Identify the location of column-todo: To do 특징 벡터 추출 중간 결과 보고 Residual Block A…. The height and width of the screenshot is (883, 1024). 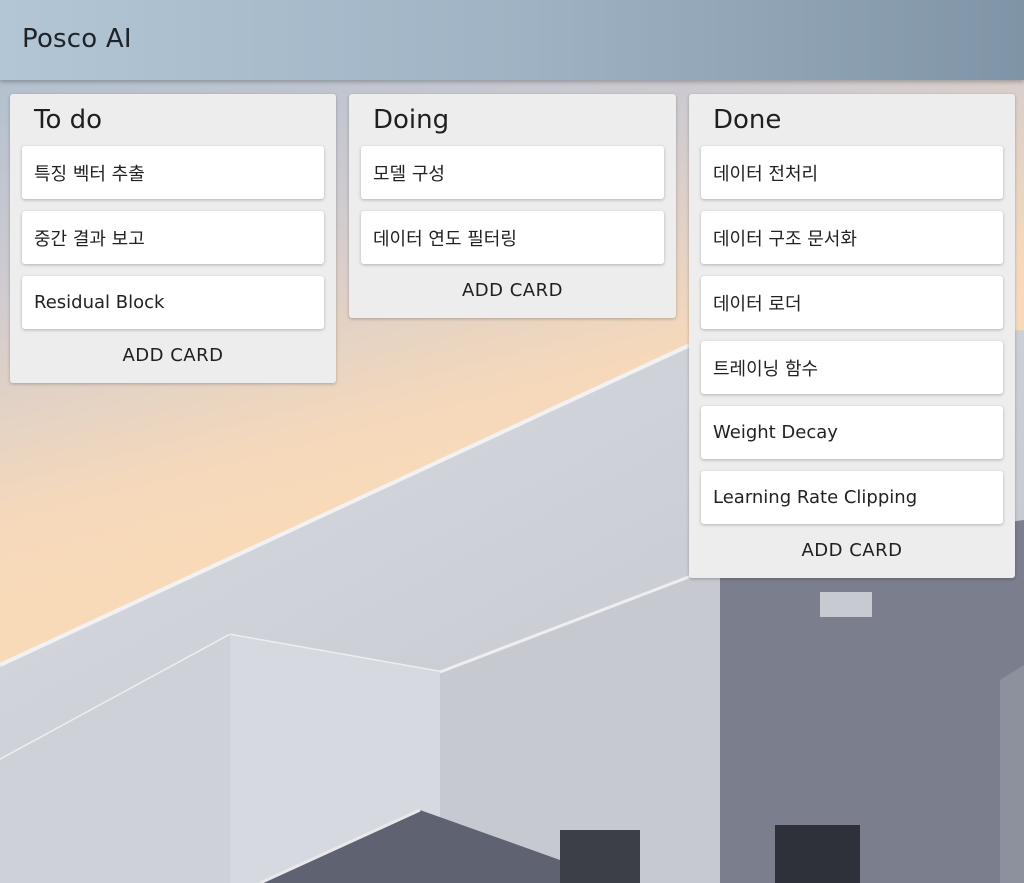
(173, 238).